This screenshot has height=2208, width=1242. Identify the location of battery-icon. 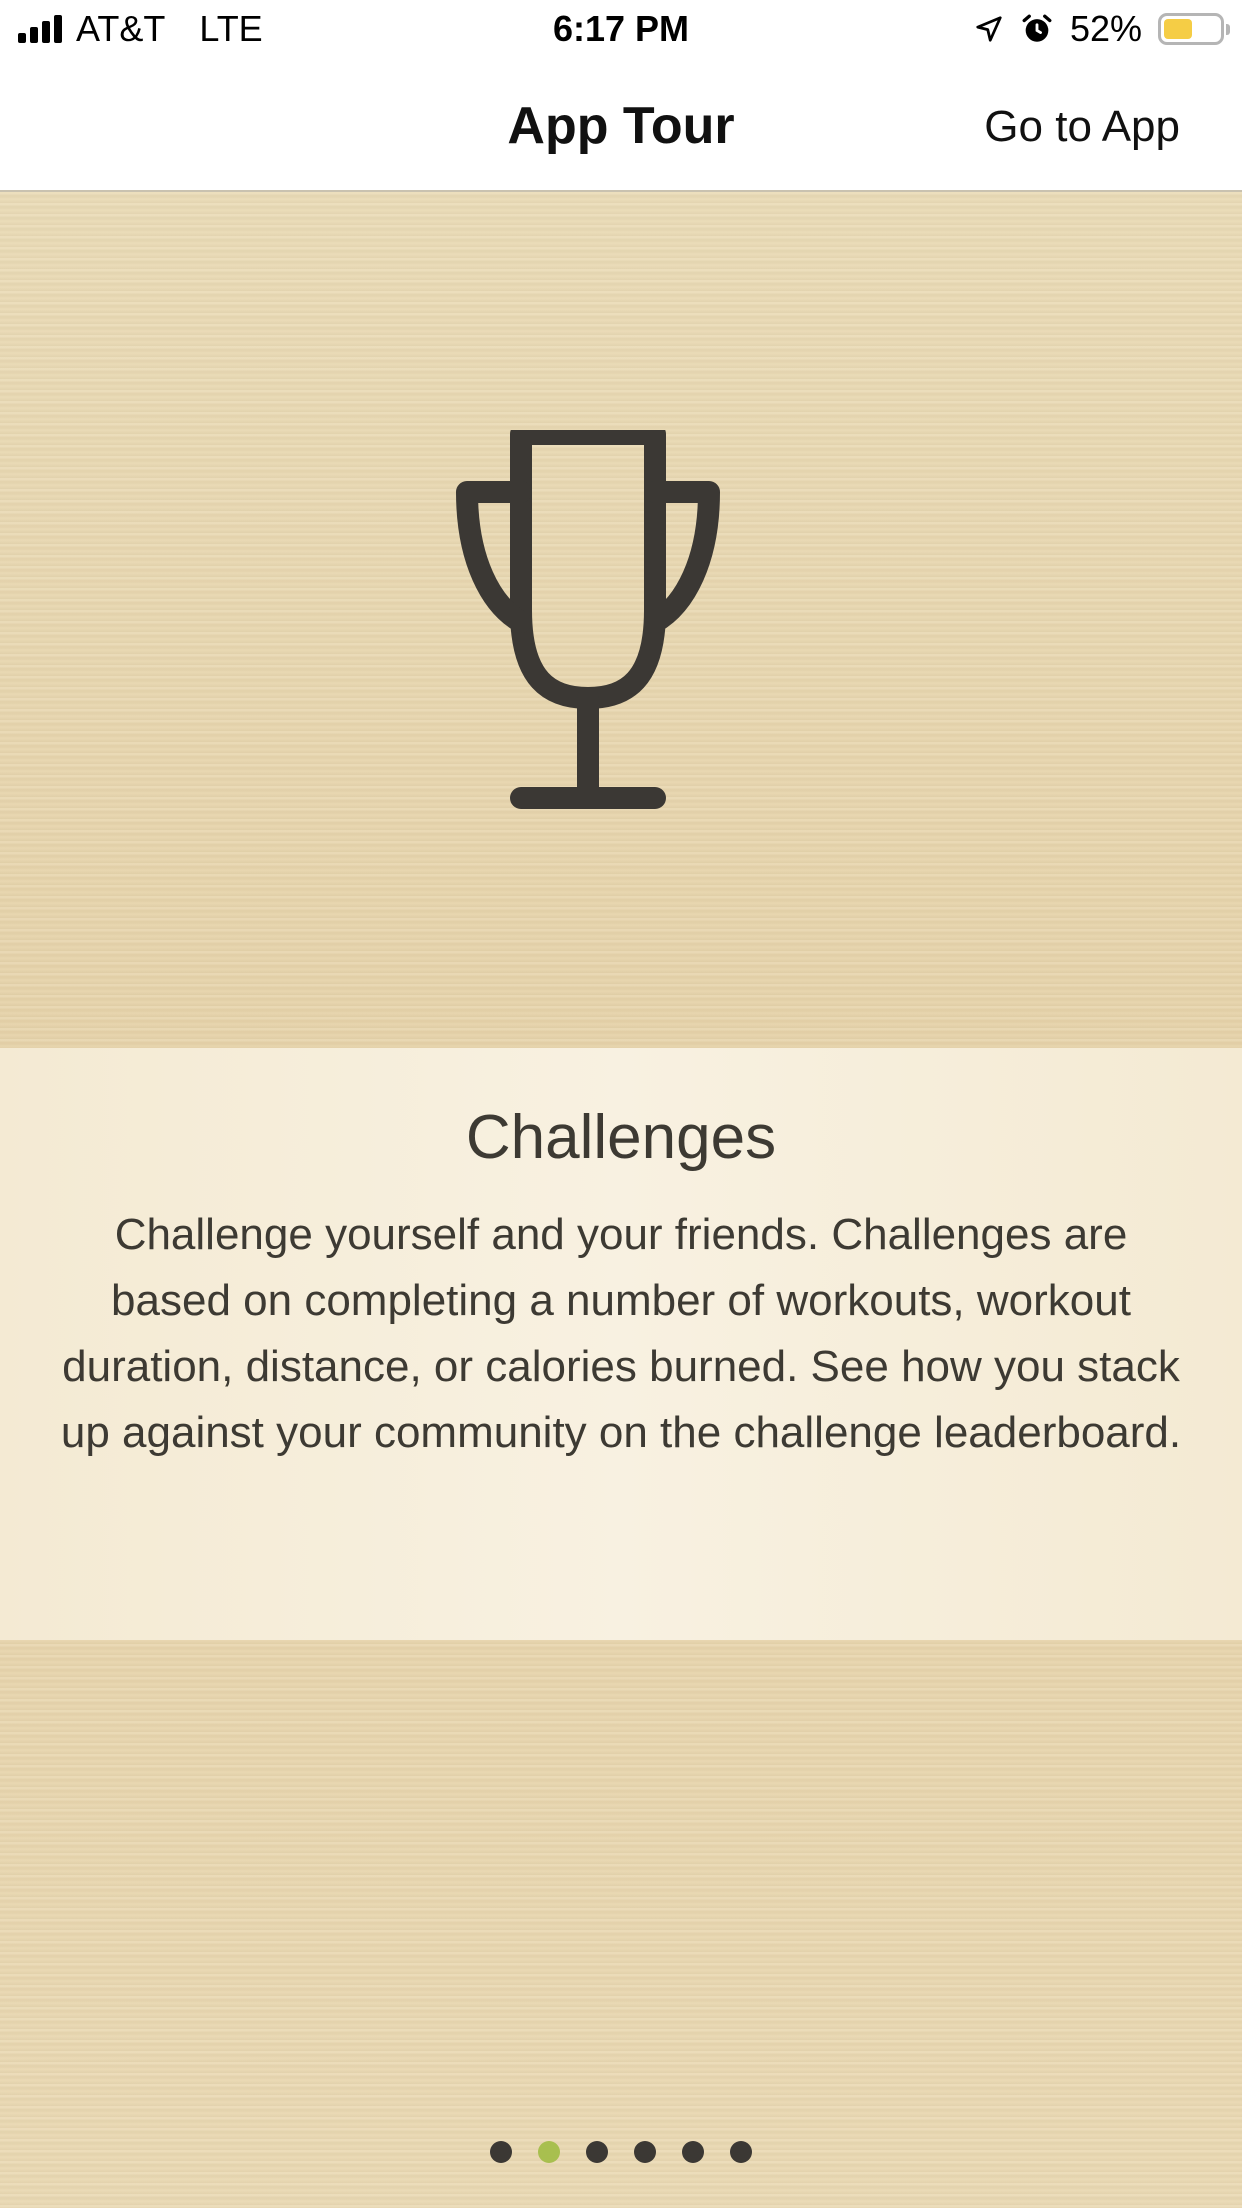
(1194, 29).